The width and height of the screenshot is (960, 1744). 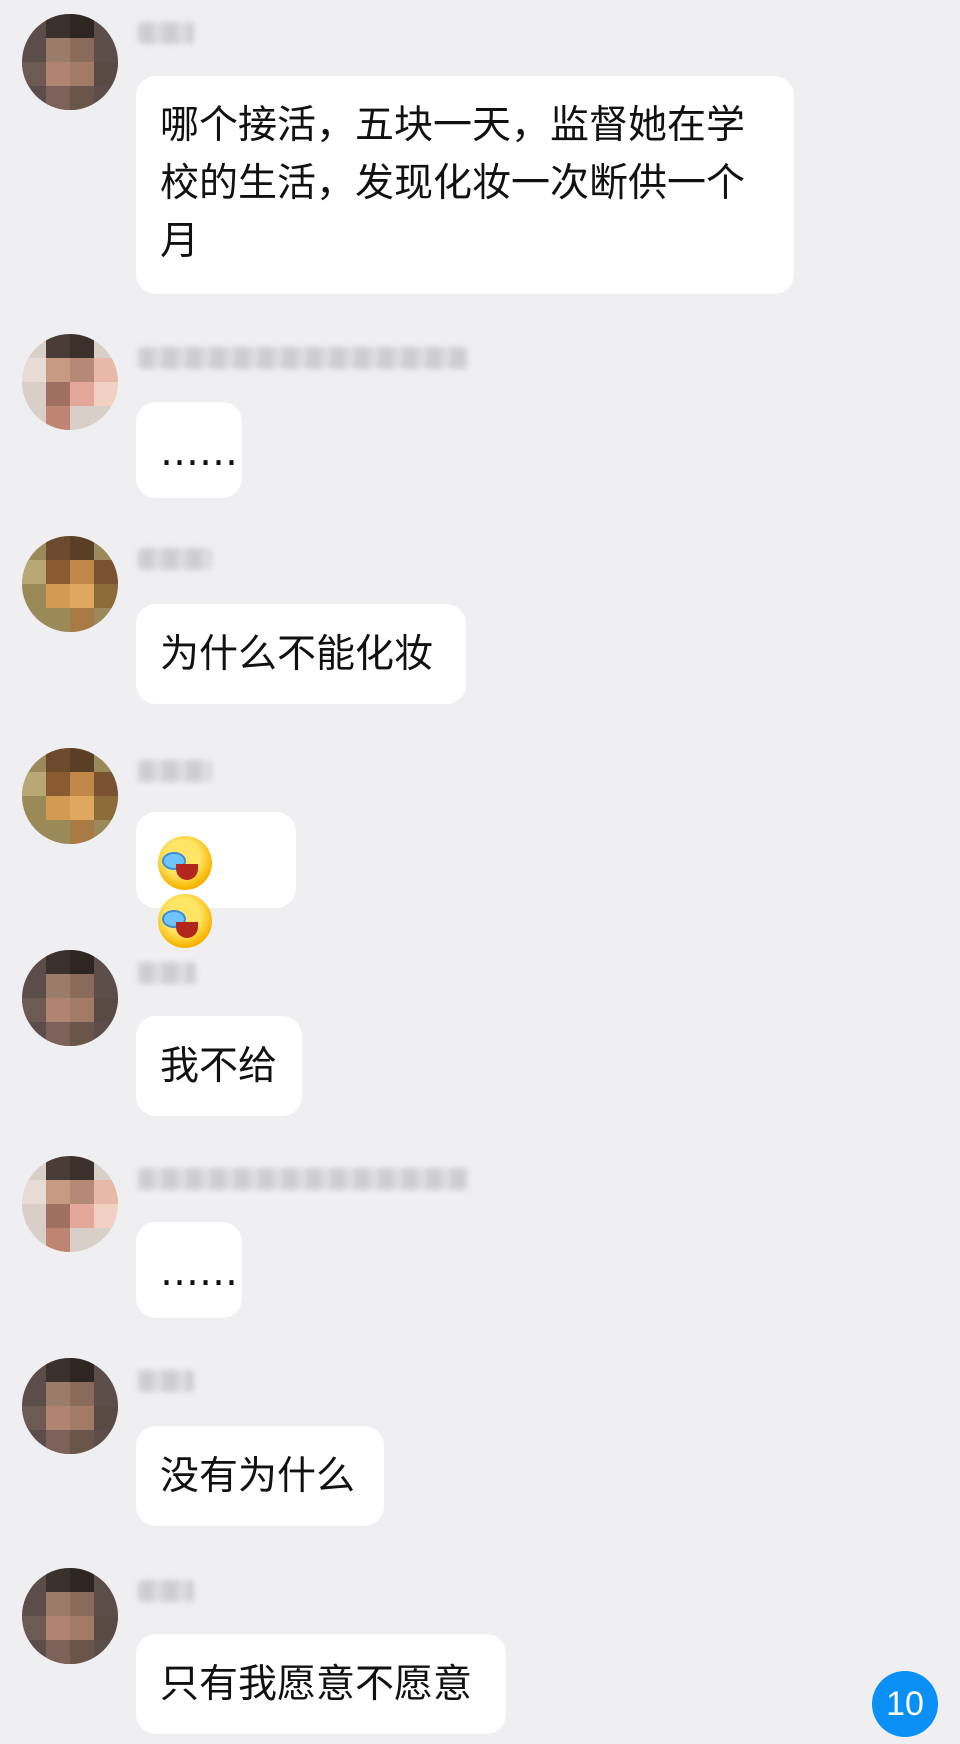 What do you see at coordinates (316, 1684) in the screenshot?
I see `message-text: 只有我愿意不愿意` at bounding box center [316, 1684].